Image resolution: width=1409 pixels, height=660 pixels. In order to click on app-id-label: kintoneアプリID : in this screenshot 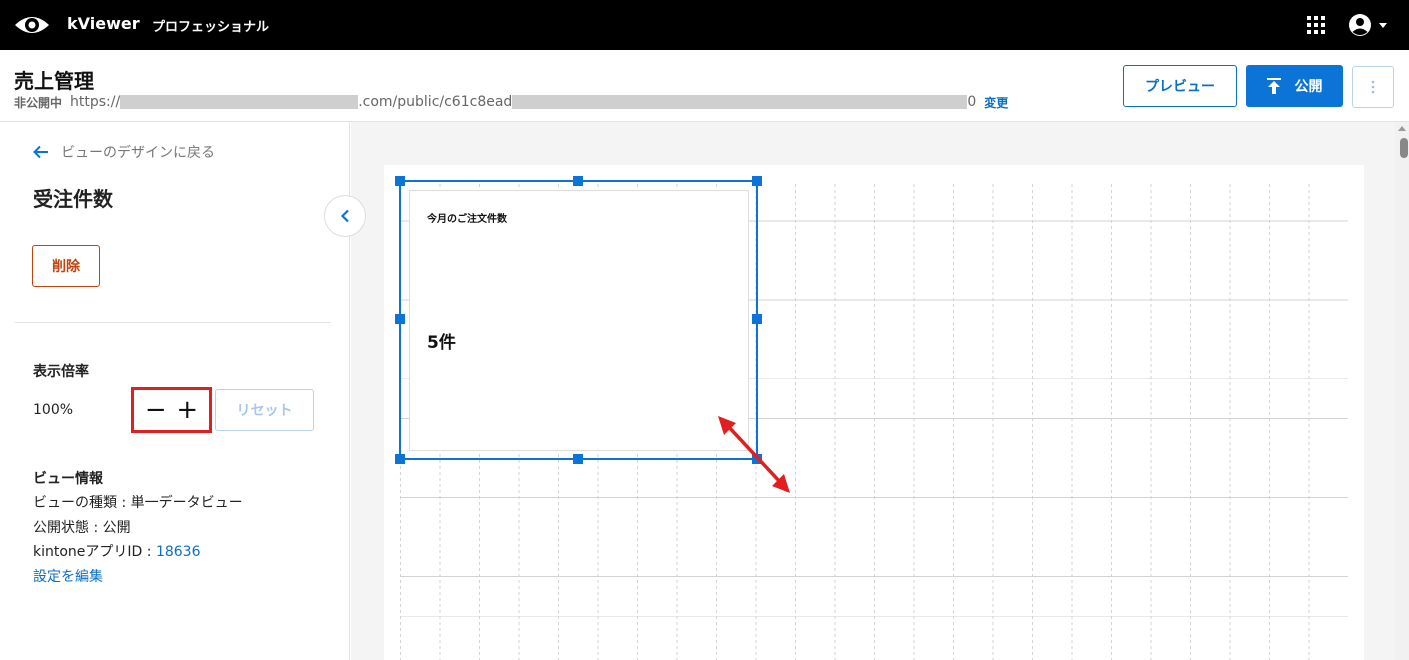, I will do `click(94, 552)`.